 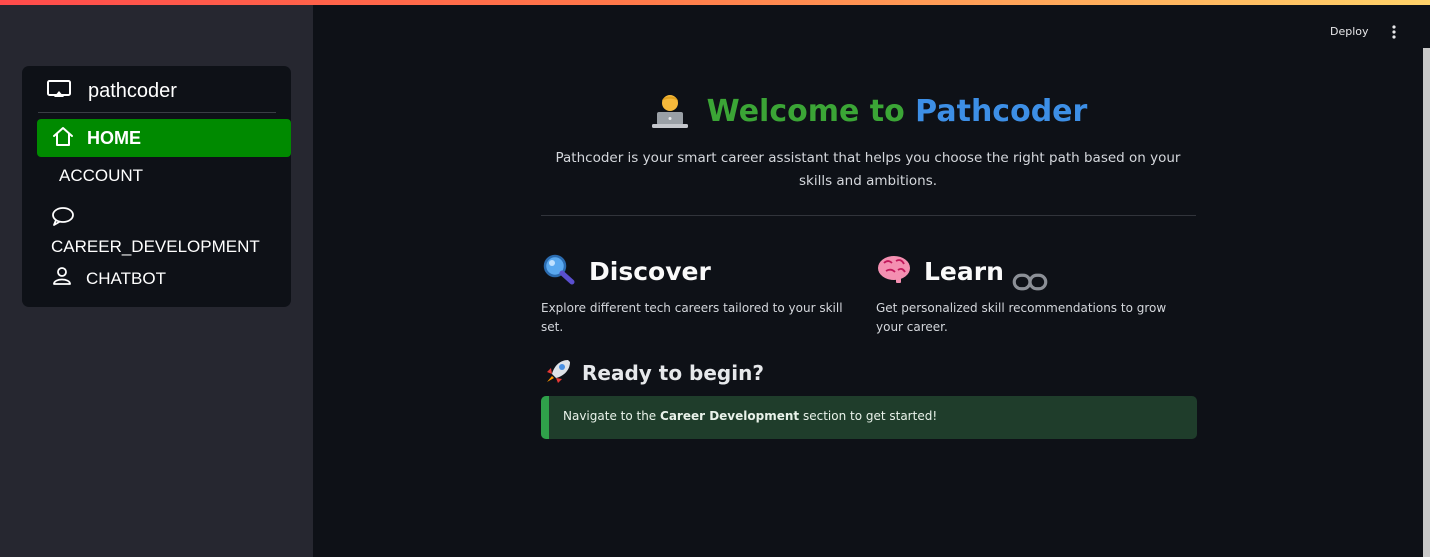 What do you see at coordinates (670, 111) in the screenshot?
I see `technologist-emoji-icon` at bounding box center [670, 111].